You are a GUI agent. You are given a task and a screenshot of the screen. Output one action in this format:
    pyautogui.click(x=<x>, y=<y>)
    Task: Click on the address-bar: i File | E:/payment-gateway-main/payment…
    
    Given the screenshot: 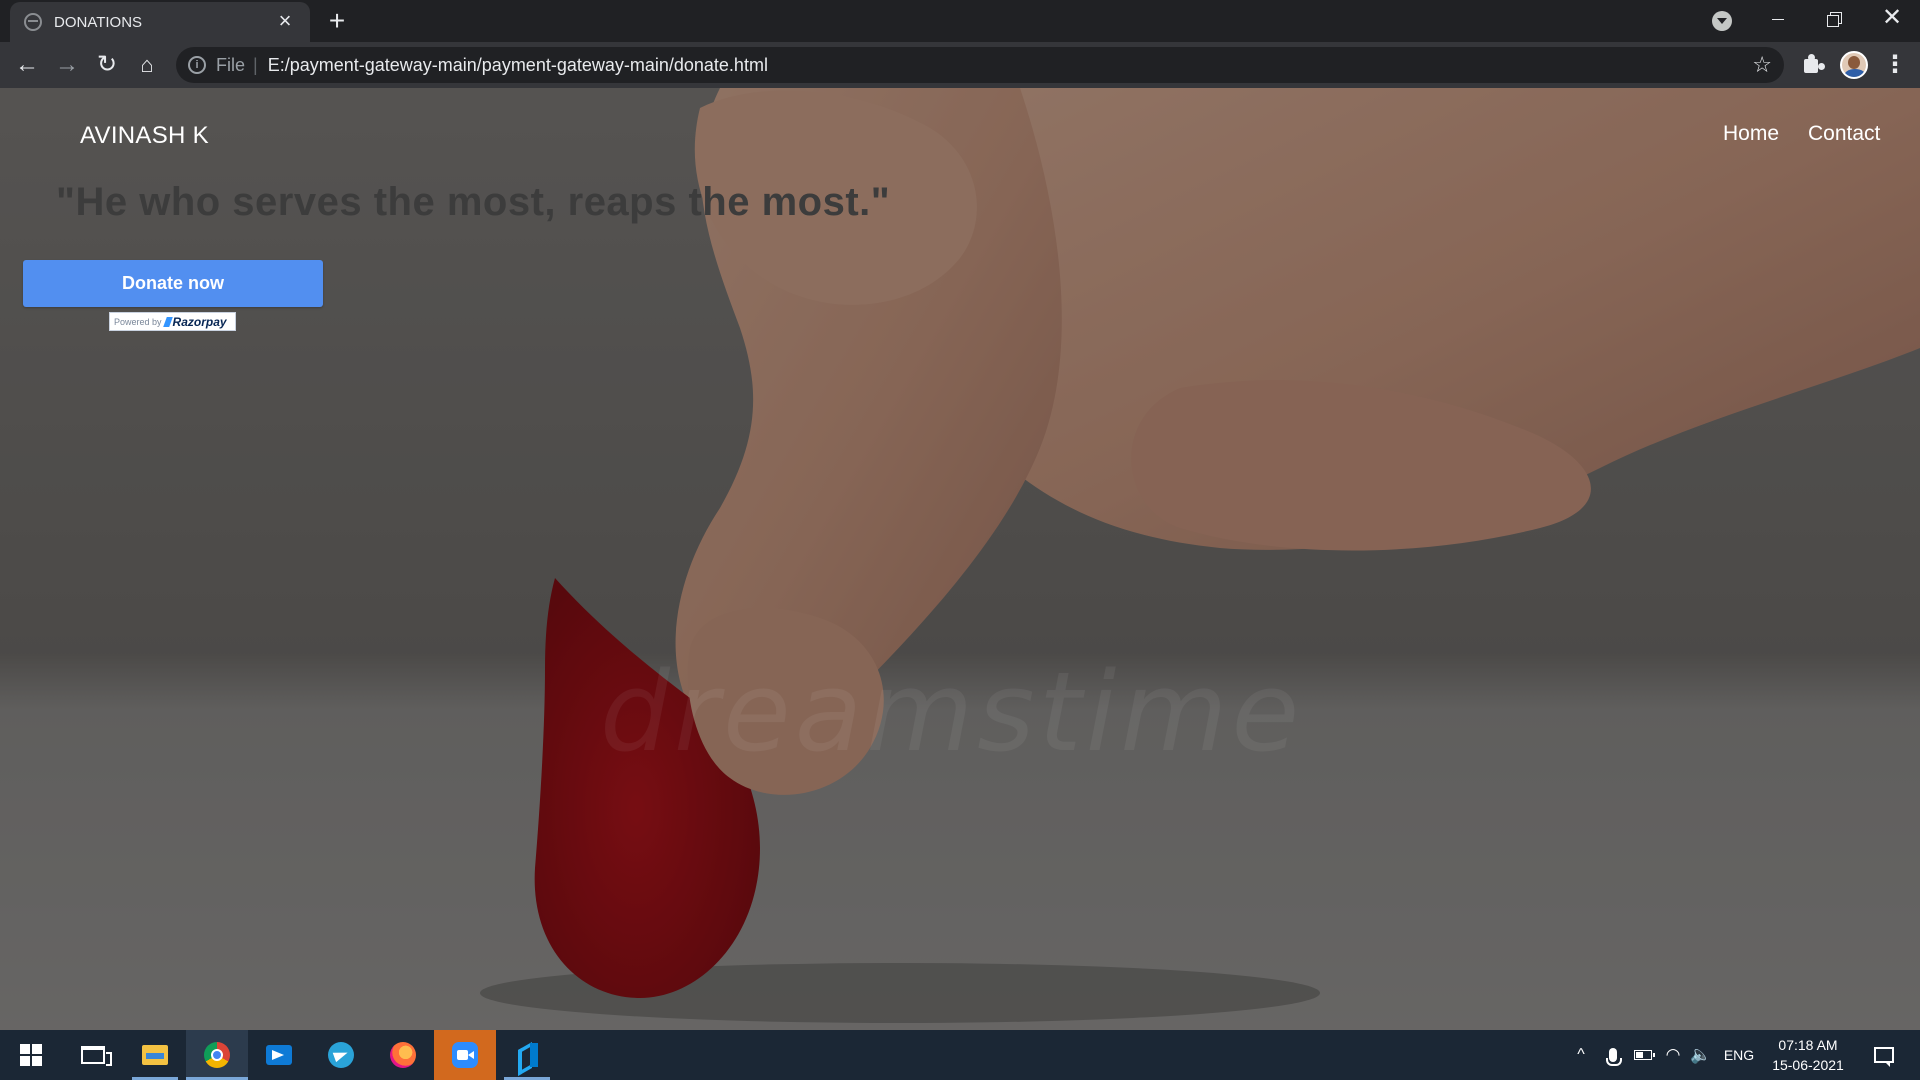 What is the action you would take?
    pyautogui.click(x=980, y=65)
    